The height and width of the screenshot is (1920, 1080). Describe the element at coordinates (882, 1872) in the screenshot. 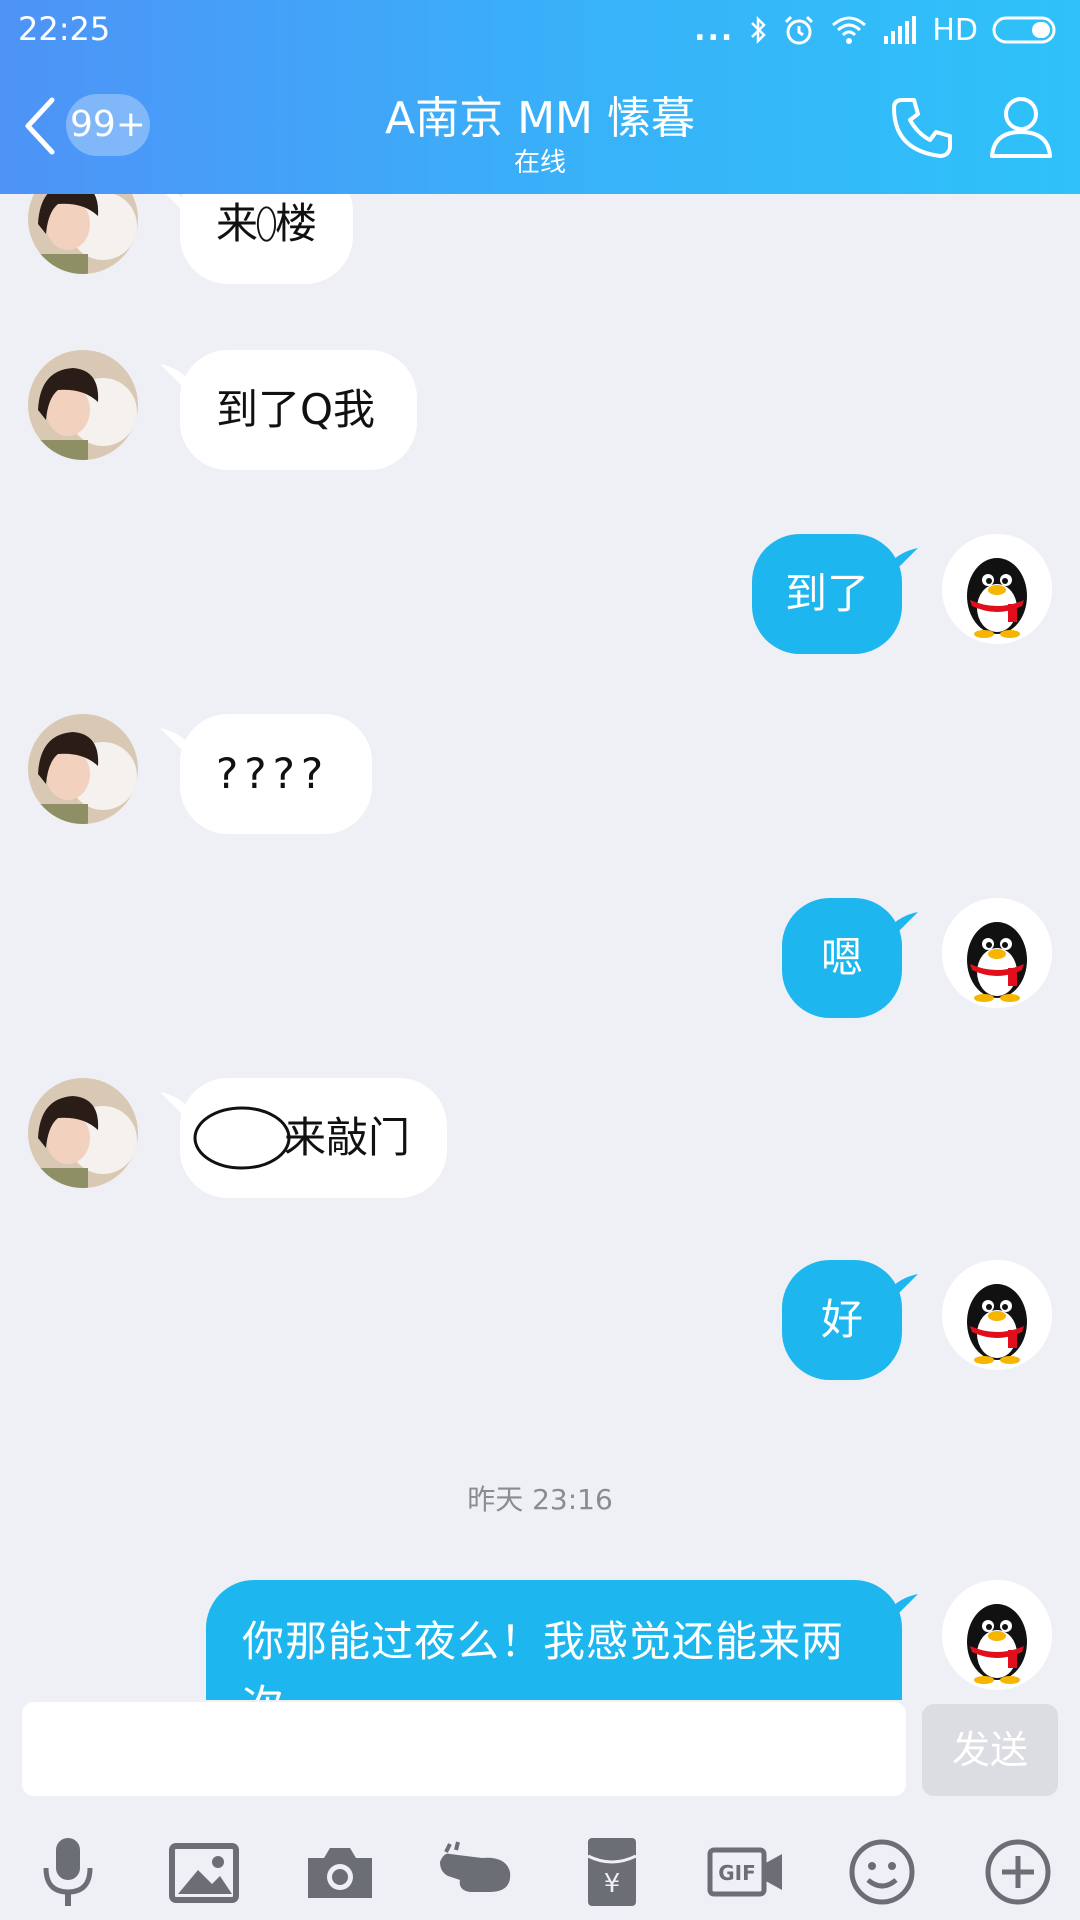

I see `emoji-icon` at that location.